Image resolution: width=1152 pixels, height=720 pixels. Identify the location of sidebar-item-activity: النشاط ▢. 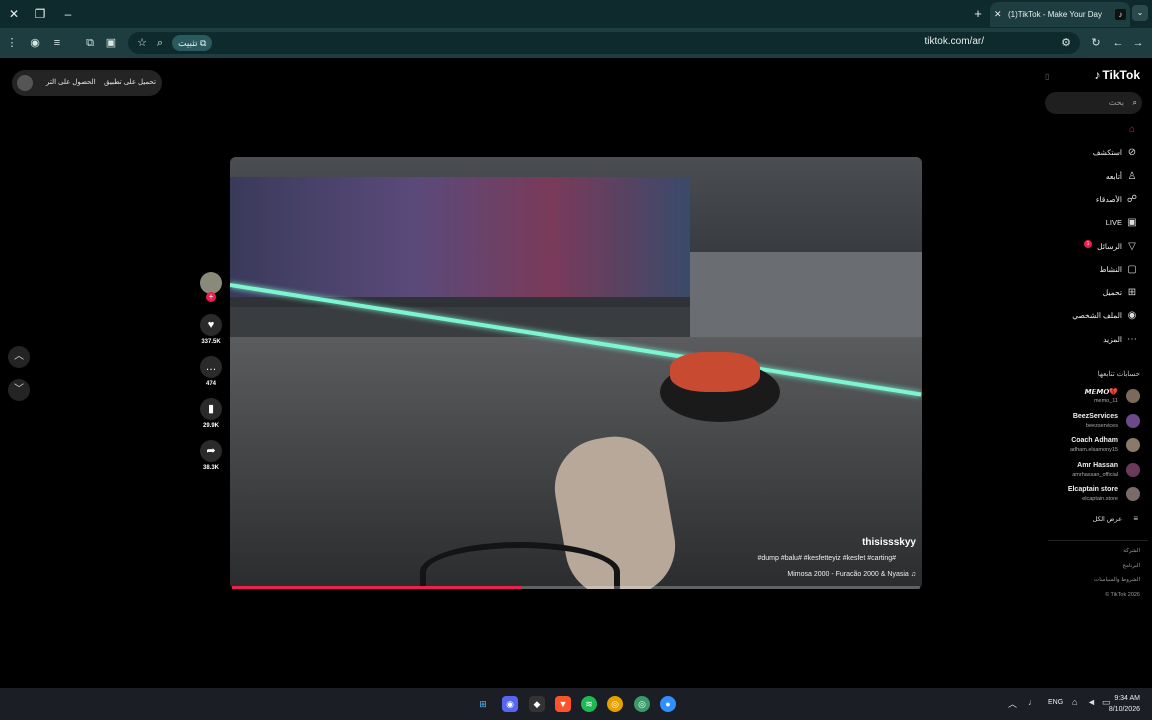
(1096, 270).